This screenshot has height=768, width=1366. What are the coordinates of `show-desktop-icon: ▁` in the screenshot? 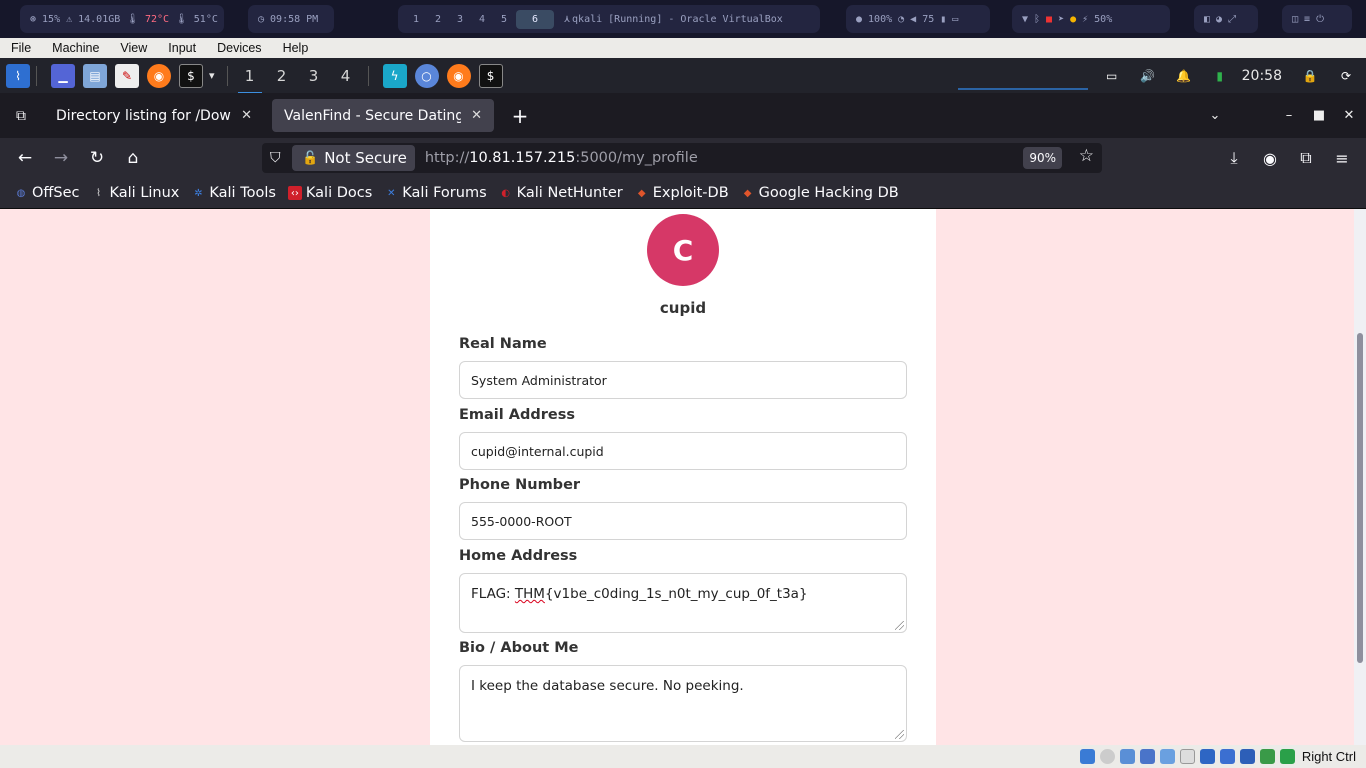 It's located at (63, 75).